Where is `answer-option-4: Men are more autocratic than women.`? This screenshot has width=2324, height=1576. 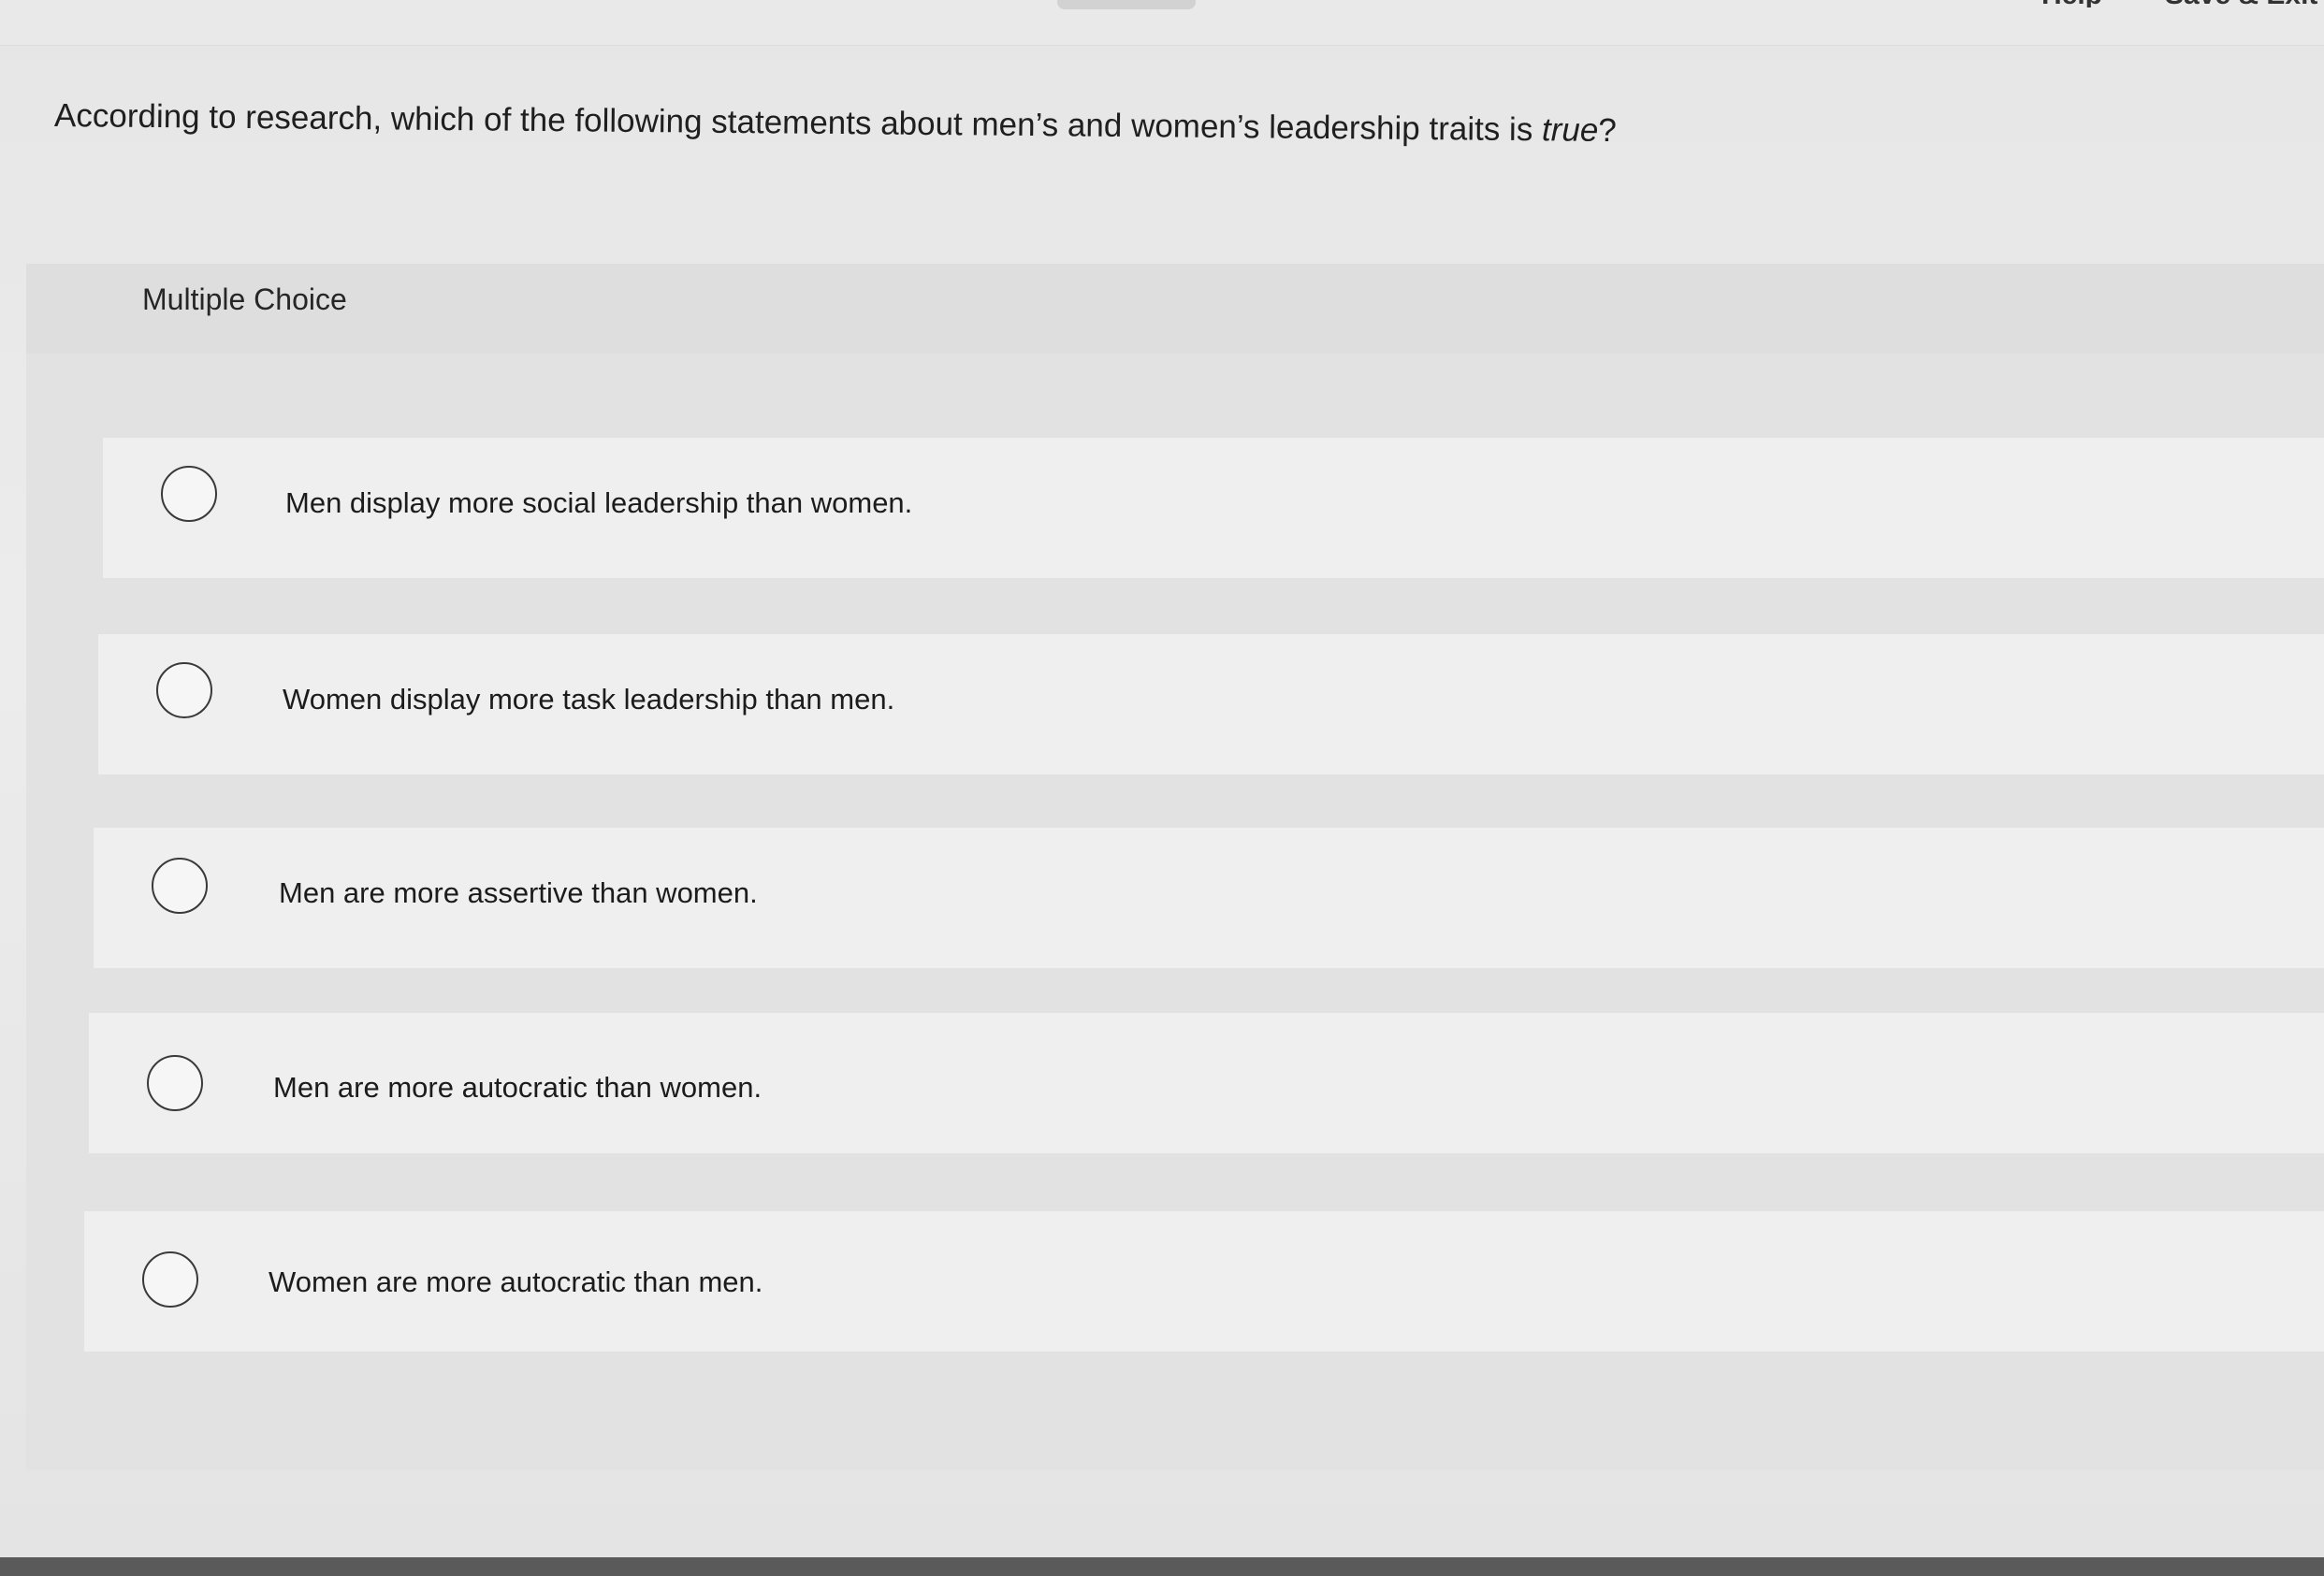
answer-option-4: Men are more autocratic than women. is located at coordinates (1206, 1083).